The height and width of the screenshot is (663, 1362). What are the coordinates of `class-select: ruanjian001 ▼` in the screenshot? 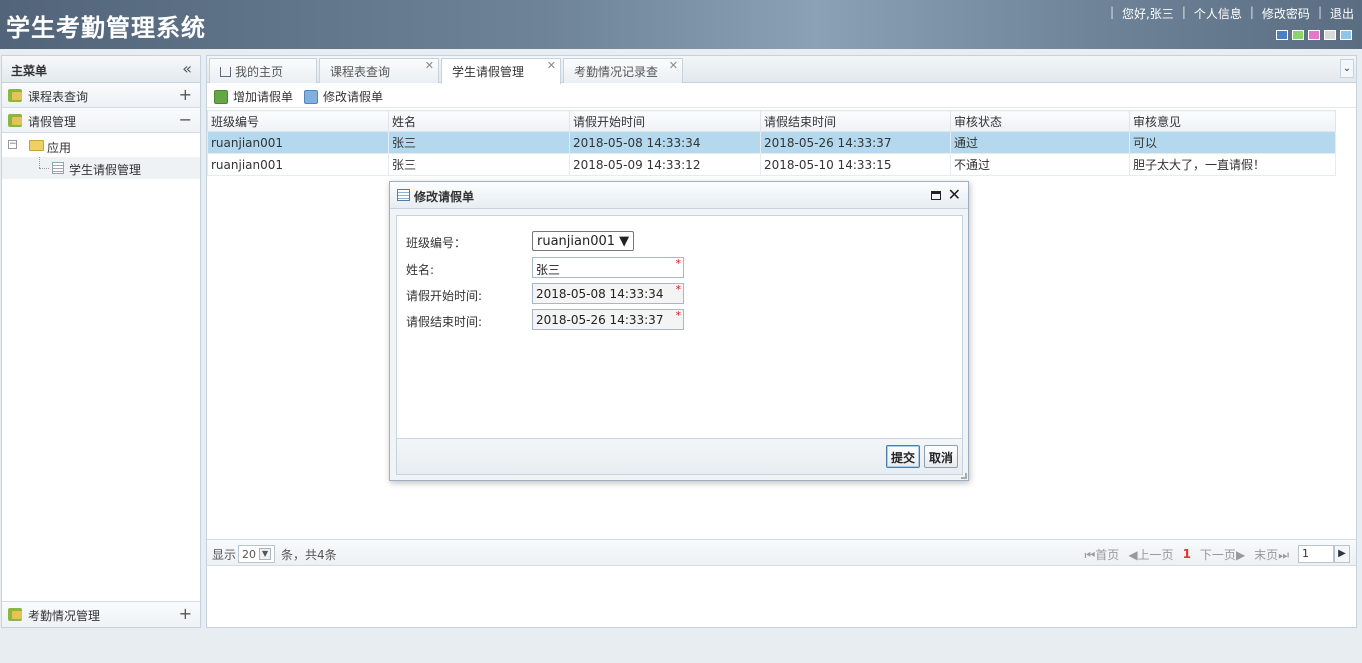 It's located at (583, 241).